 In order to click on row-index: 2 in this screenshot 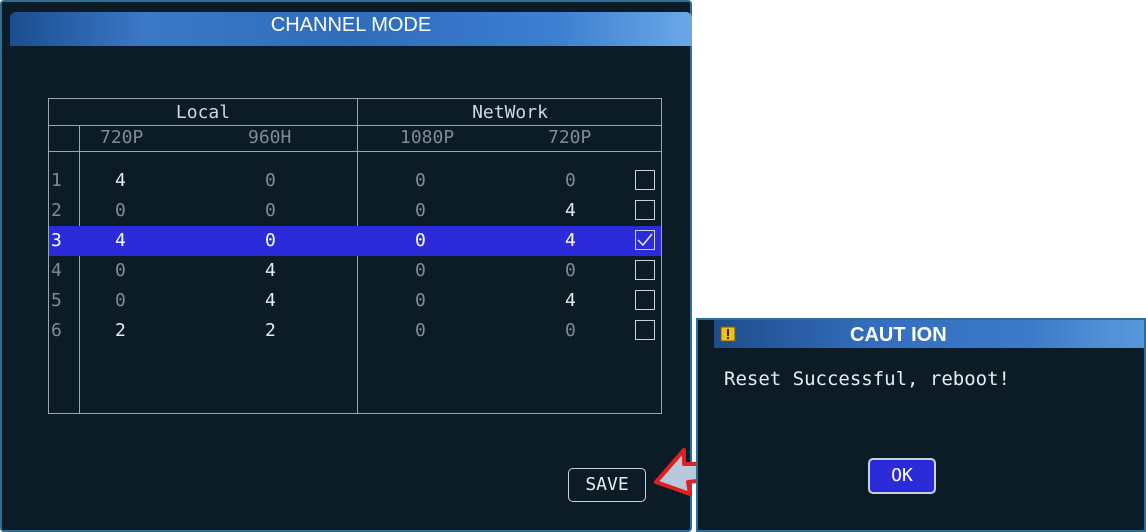, I will do `click(56, 210)`.